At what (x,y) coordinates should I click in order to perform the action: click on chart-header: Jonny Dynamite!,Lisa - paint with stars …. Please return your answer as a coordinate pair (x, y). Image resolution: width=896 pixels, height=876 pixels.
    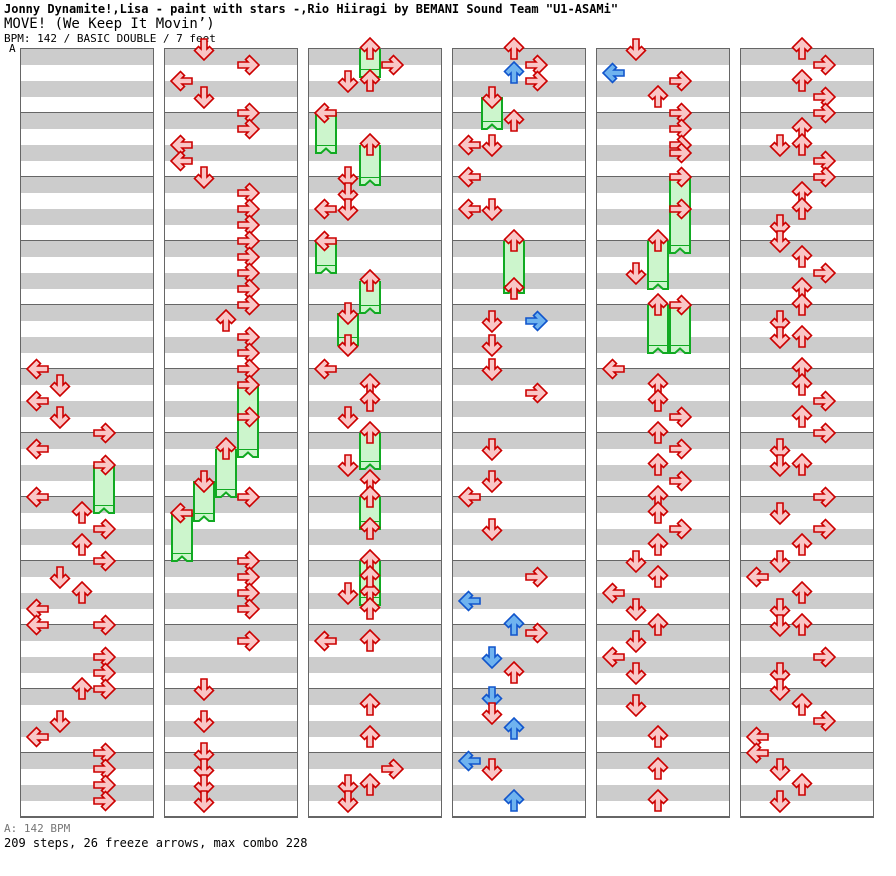
    Looking at the image, I should click on (448, 23).